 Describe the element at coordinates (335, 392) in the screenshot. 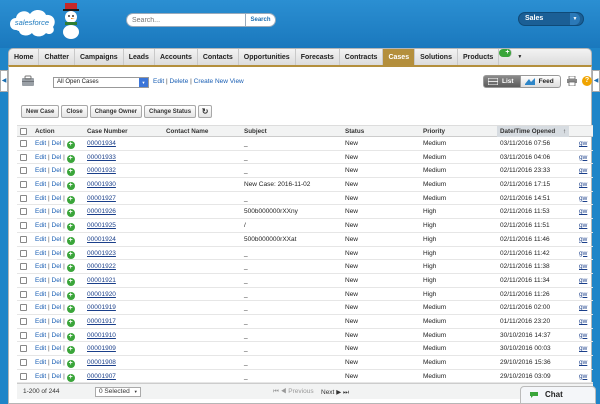

I see `next-page-link: Next ▶ ⏭` at that location.